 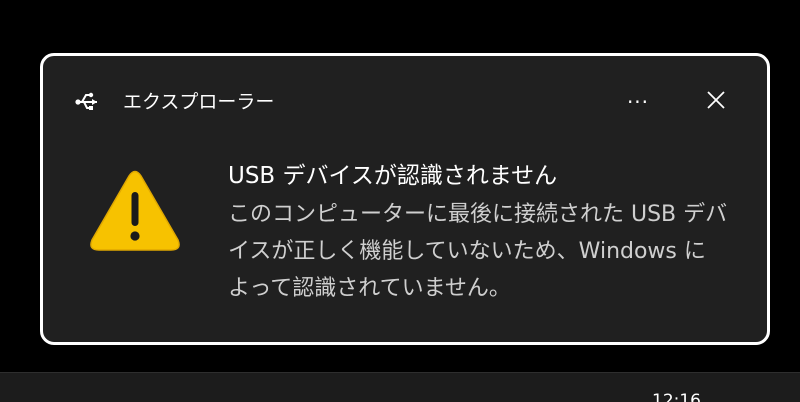 What do you see at coordinates (400, 387) in the screenshot?
I see `taskbar: 12:16` at bounding box center [400, 387].